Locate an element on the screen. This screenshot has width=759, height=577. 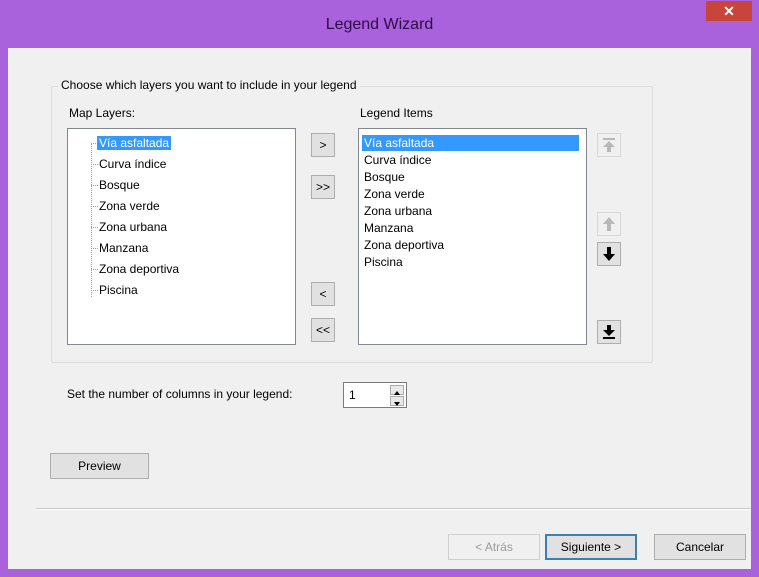
add-all-layers-button: >> is located at coordinates (323, 187).